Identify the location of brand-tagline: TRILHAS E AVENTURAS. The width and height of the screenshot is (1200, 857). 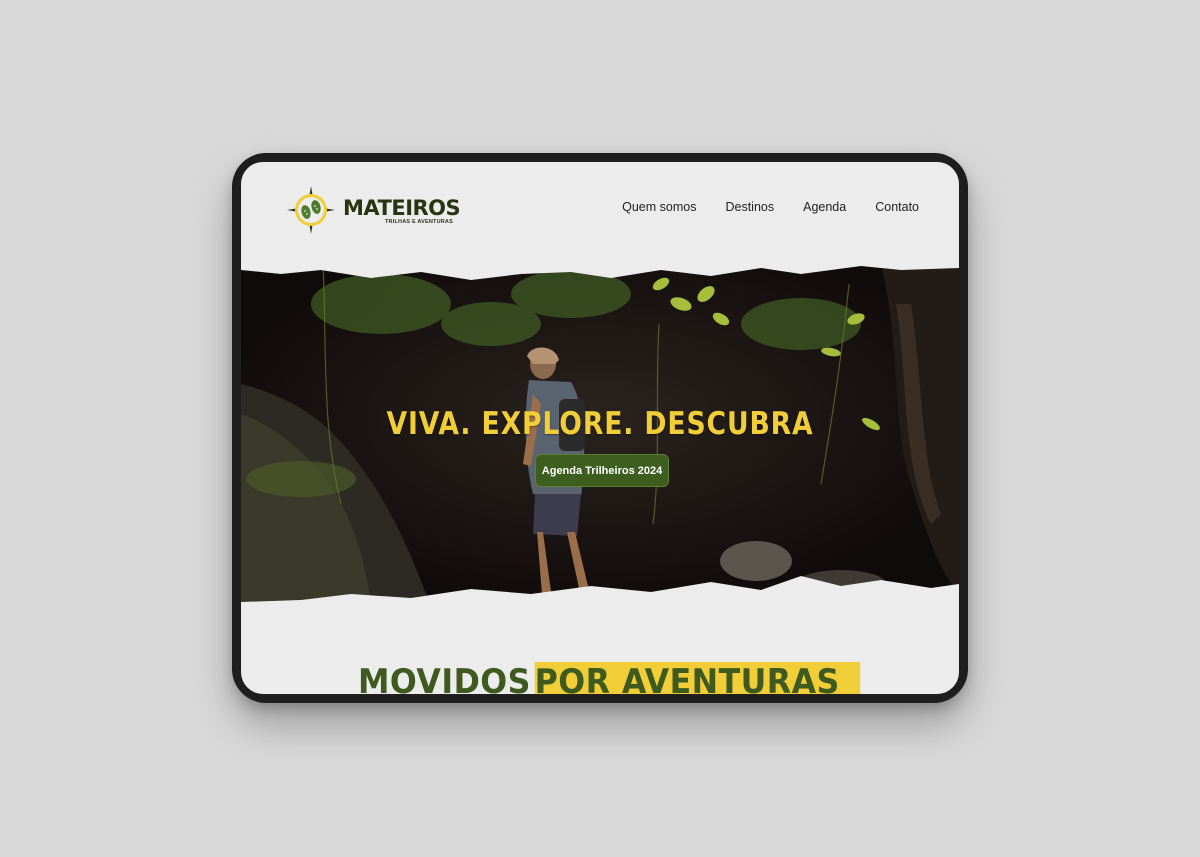
(419, 222).